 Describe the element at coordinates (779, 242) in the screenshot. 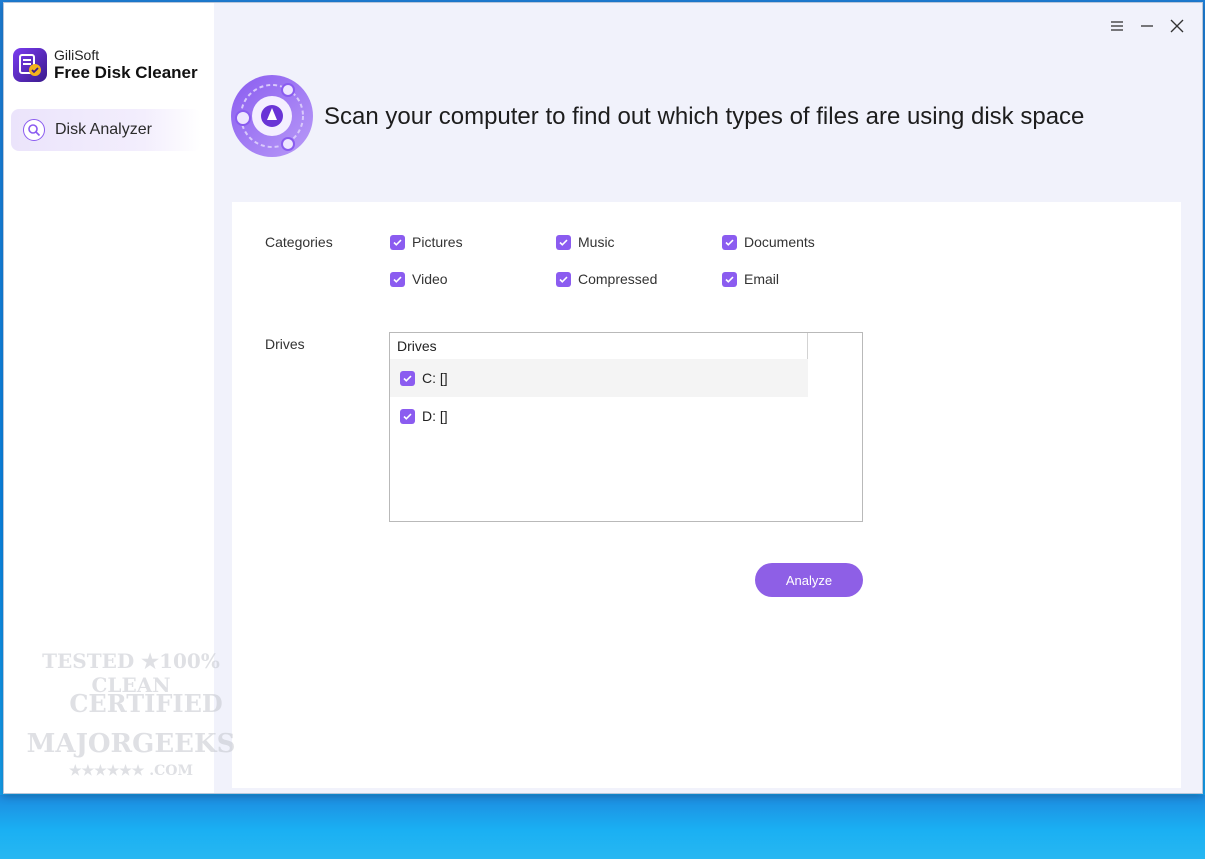

I see `checkbox-label: Documents` at that location.